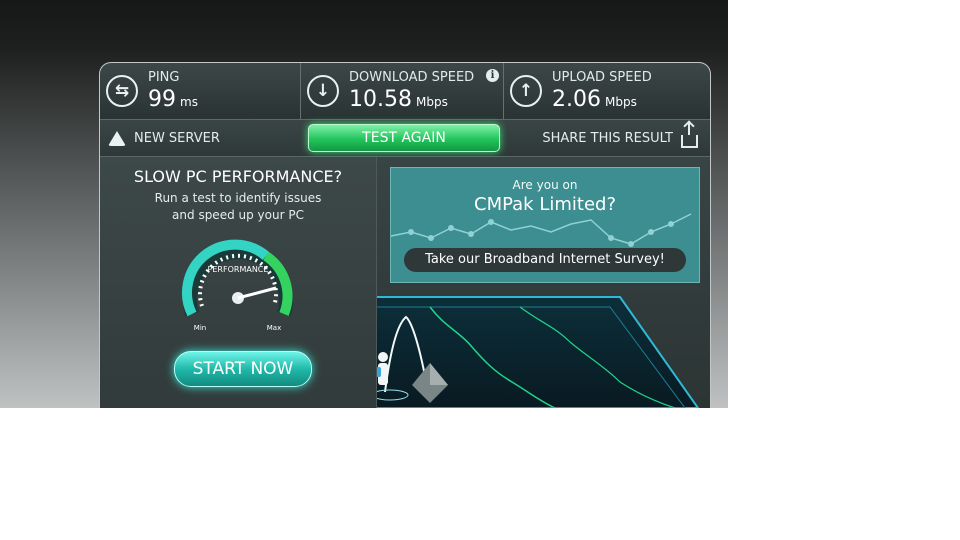 Image resolution: width=960 pixels, height=540 pixels. I want to click on new-server-label: NEW SERVER, so click(177, 138).